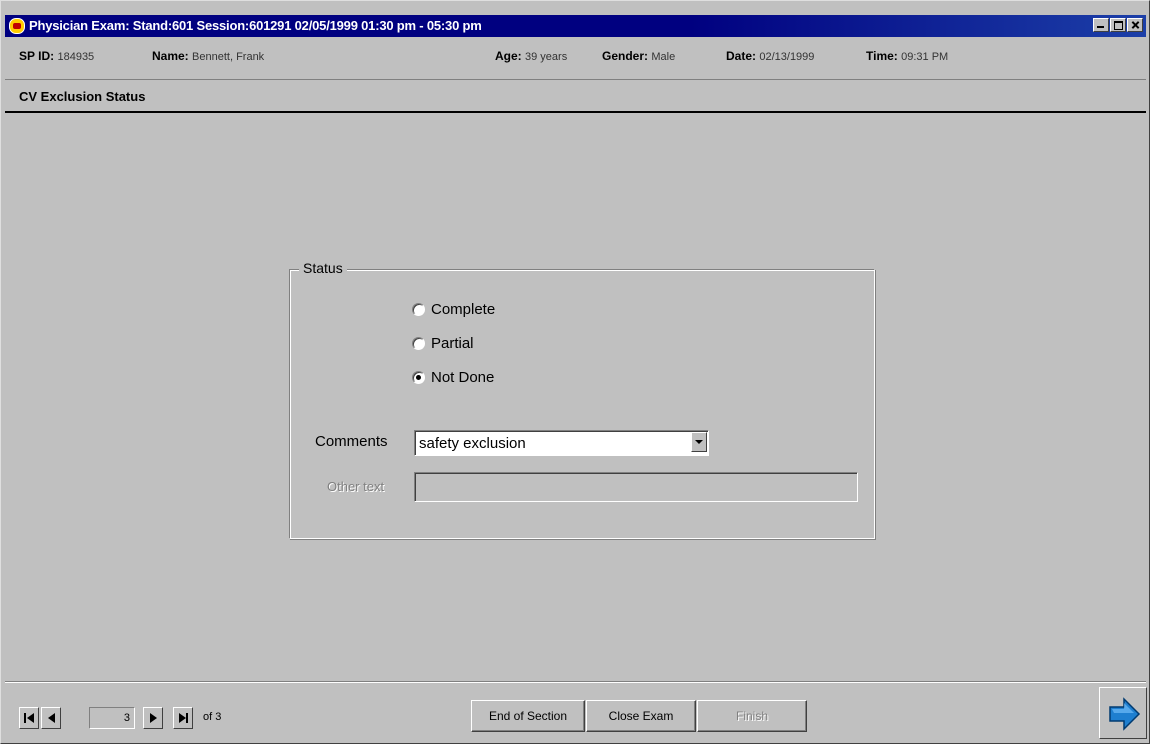 The image size is (1150, 744). Describe the element at coordinates (17, 26) in the screenshot. I see `app-icon` at that location.